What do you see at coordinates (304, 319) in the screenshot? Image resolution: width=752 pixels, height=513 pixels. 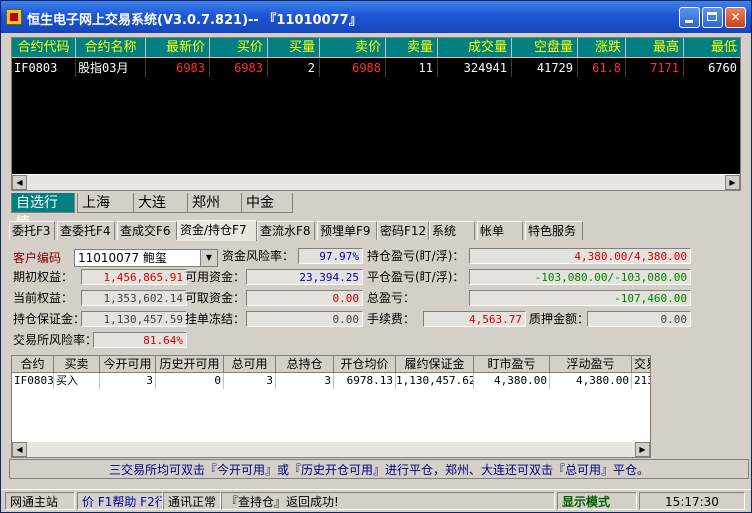 I see `frozen-value: 0.00` at bounding box center [304, 319].